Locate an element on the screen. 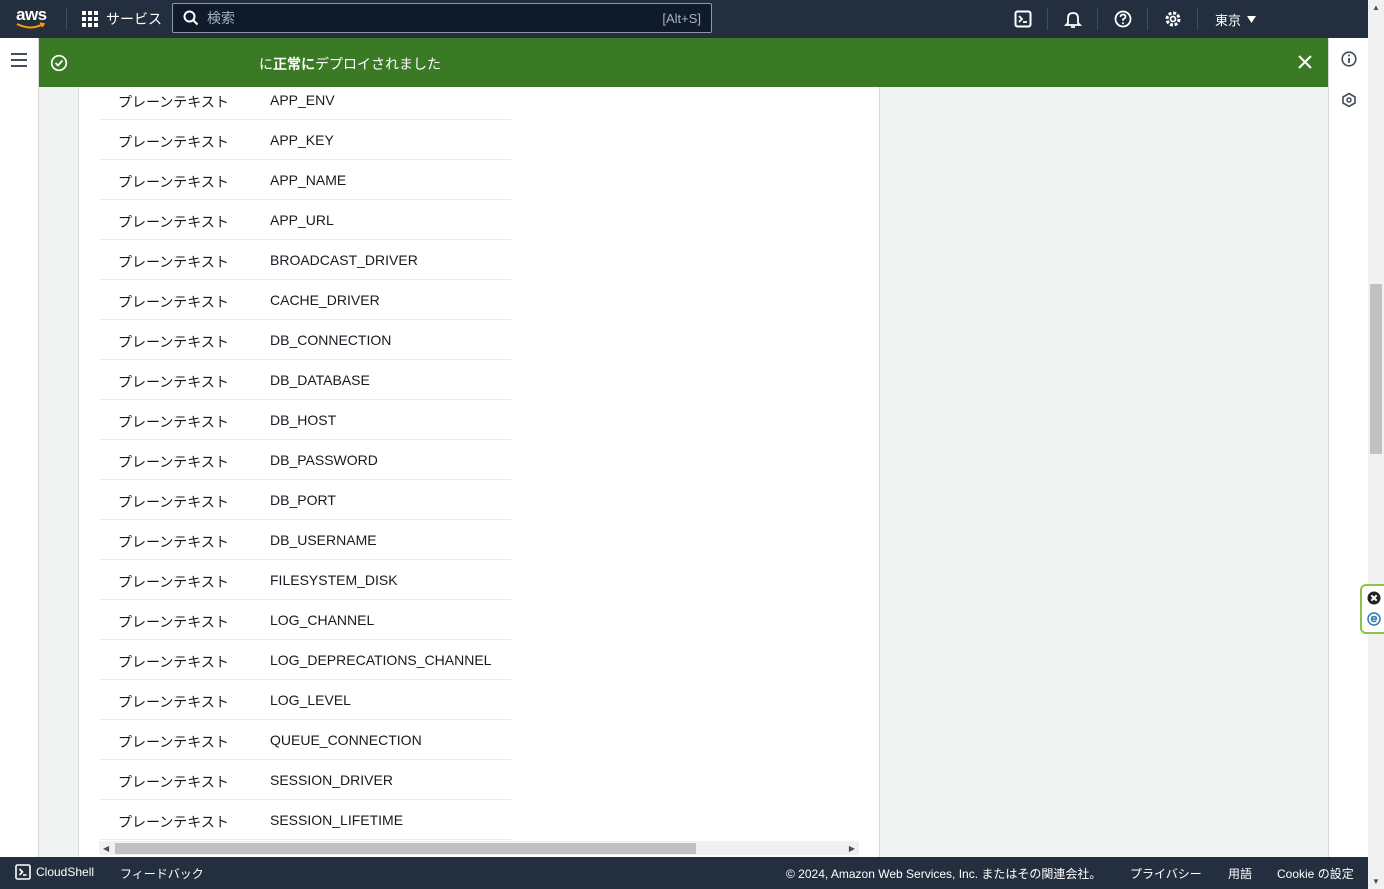 The width and height of the screenshot is (1384, 889). table-row: プレーンテキスト DB_PORT is located at coordinates (305, 500).